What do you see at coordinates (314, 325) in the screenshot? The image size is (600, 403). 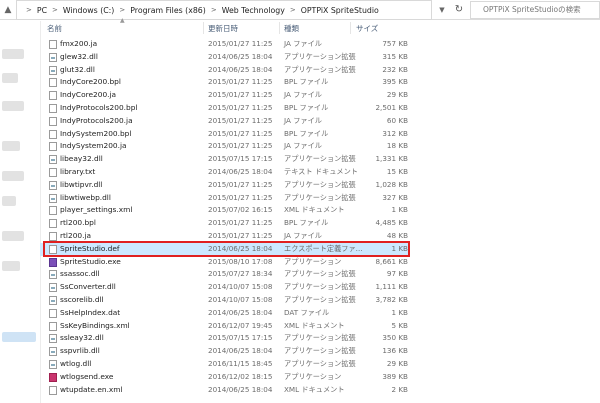 I see `file-type: XML ドキュメント` at bounding box center [314, 325].